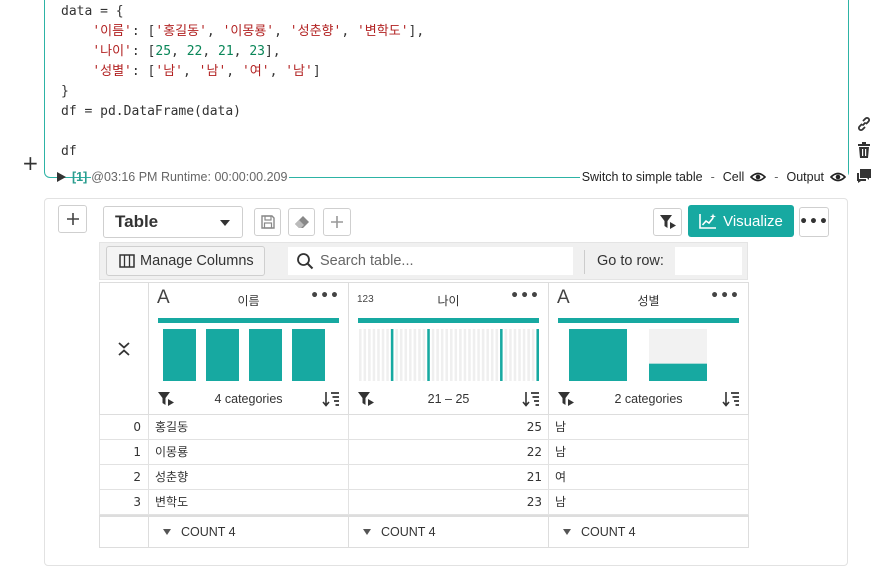 This screenshot has height=573, width=876. What do you see at coordinates (734, 177) in the screenshot?
I see `cell-visibility-label: Cell` at bounding box center [734, 177].